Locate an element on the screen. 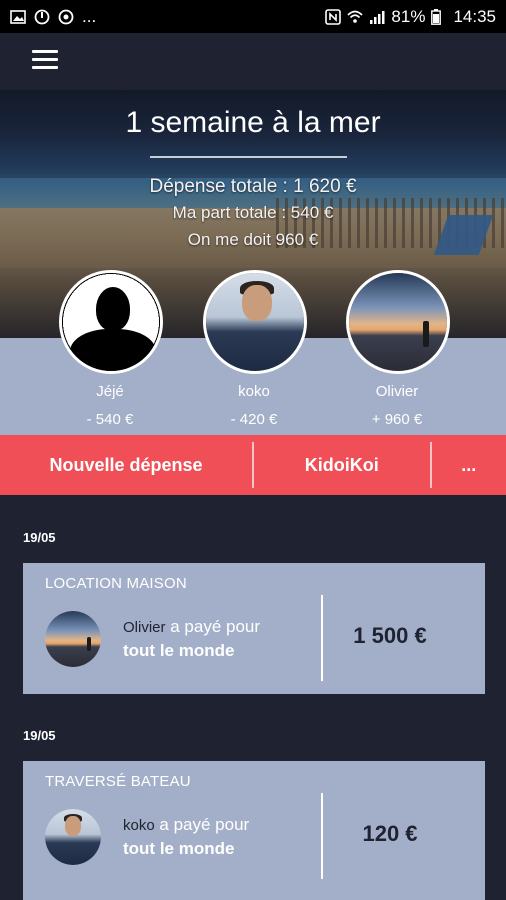  member-name: koko is located at coordinates (254, 391).